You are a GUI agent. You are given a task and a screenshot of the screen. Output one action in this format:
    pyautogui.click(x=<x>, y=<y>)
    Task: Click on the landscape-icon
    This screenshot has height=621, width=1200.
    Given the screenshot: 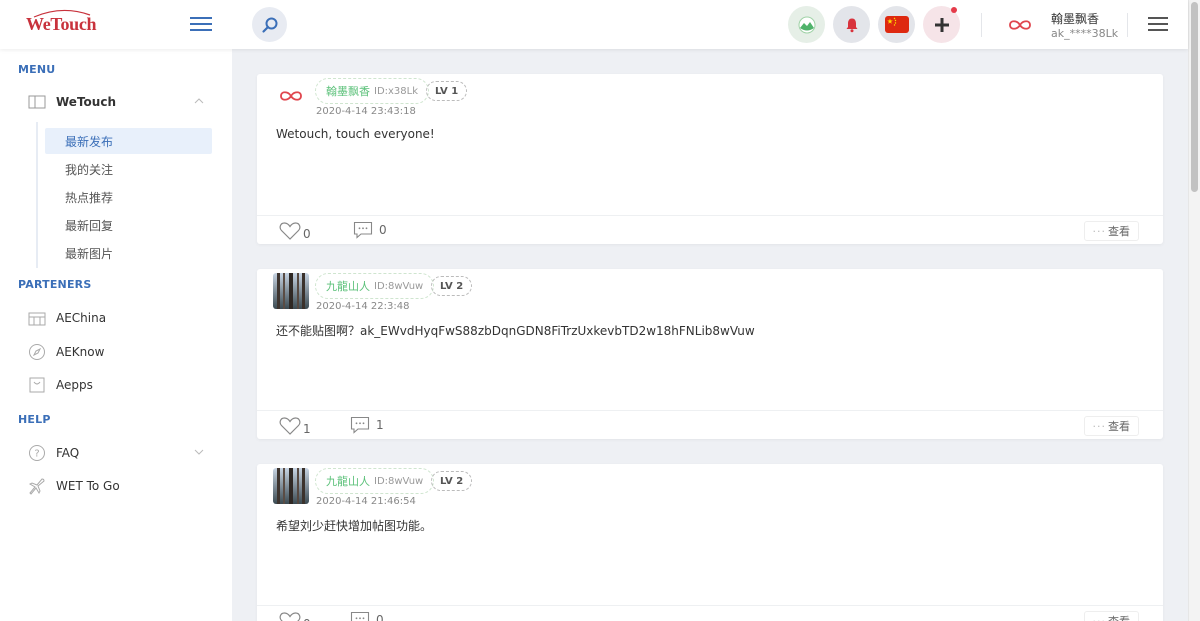 What is the action you would take?
    pyautogui.click(x=806, y=24)
    